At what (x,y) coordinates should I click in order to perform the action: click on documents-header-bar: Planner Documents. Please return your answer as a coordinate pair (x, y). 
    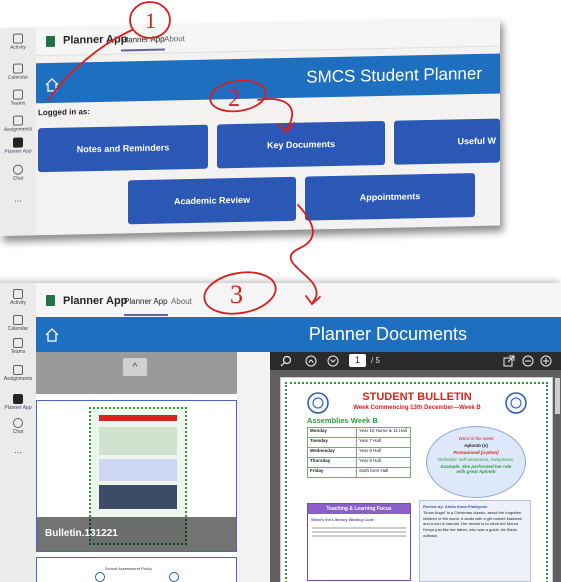
    Looking at the image, I should click on (298, 334).